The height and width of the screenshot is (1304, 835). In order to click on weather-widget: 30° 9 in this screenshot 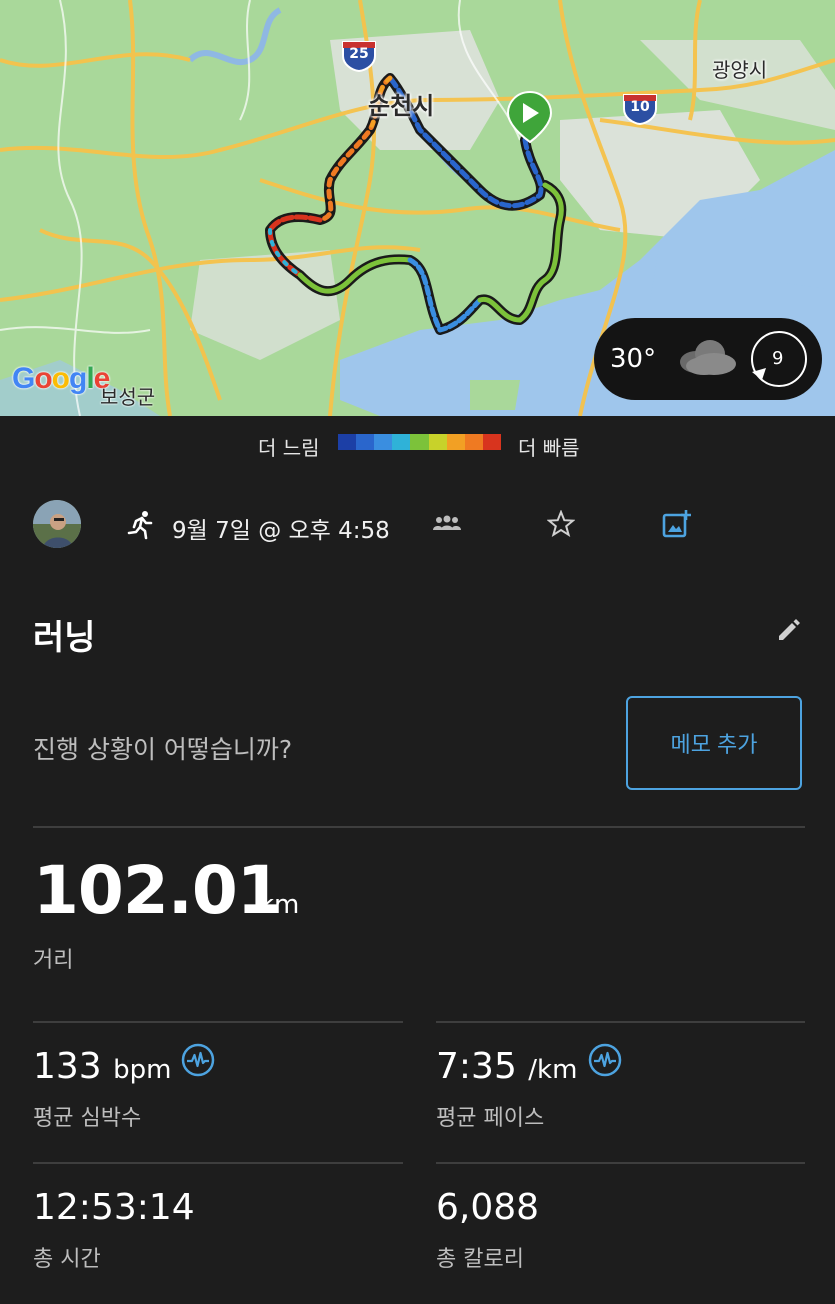, I will do `click(708, 359)`.